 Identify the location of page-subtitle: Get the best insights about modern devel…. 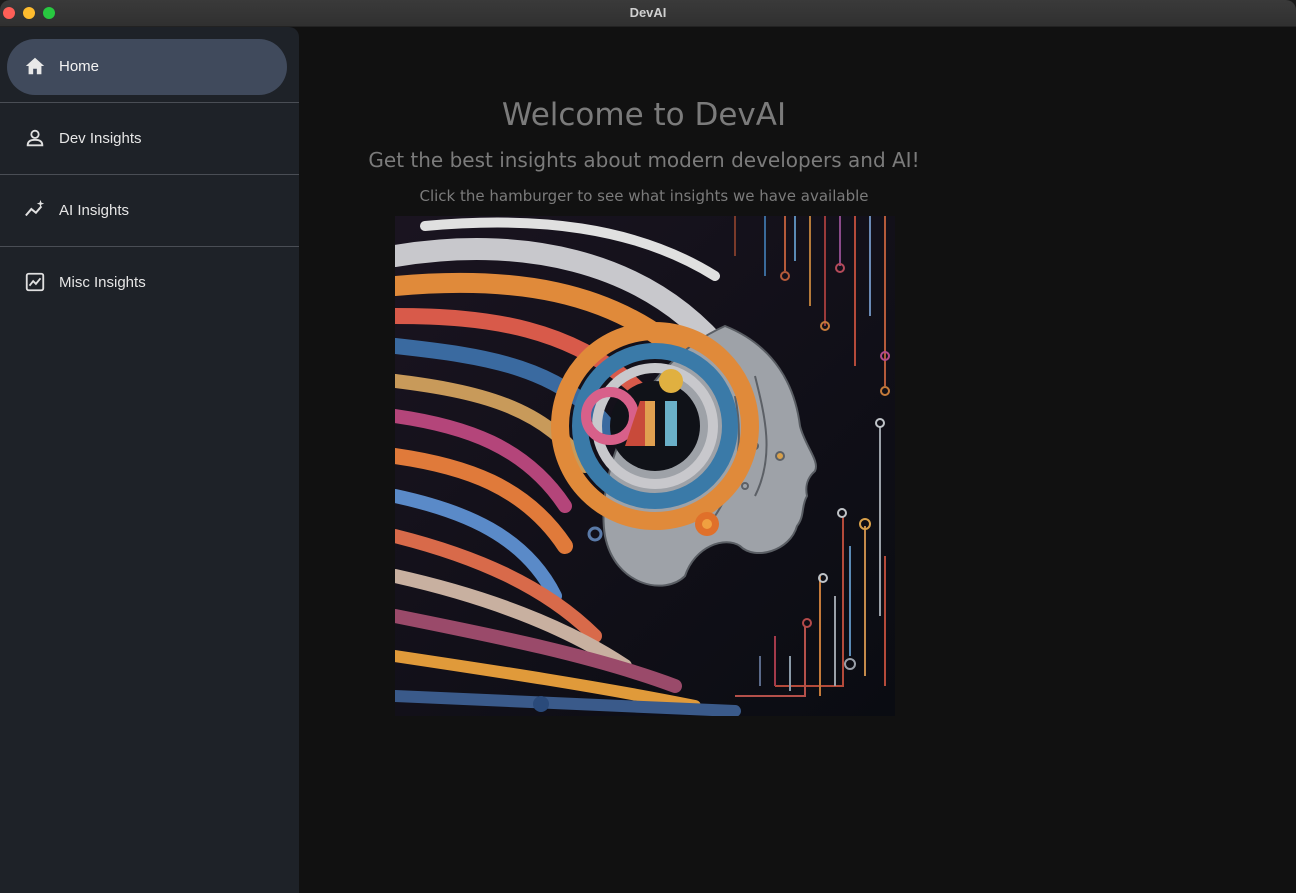
(644, 160).